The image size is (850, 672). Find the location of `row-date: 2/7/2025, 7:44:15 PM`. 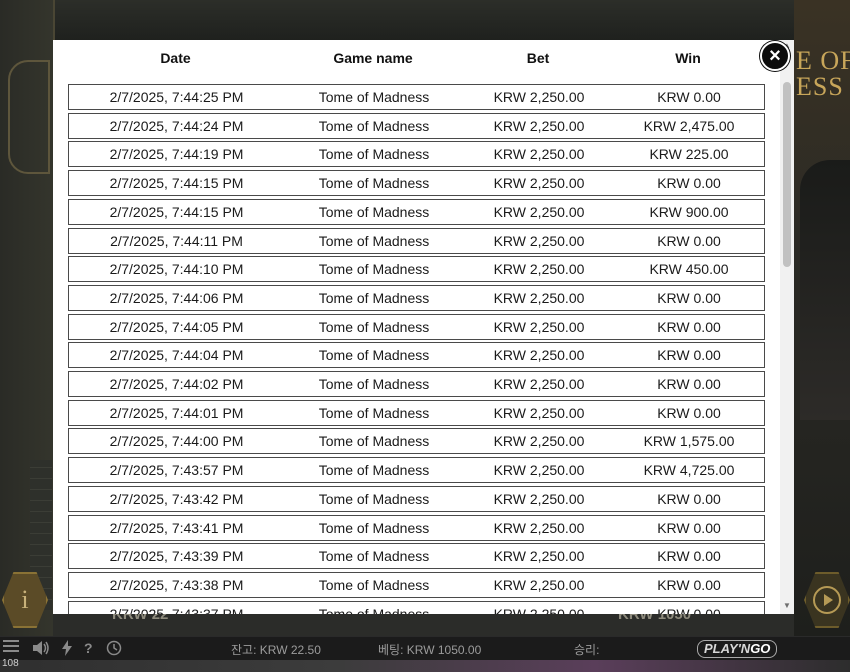

row-date: 2/7/2025, 7:44:15 PM is located at coordinates (176, 211).